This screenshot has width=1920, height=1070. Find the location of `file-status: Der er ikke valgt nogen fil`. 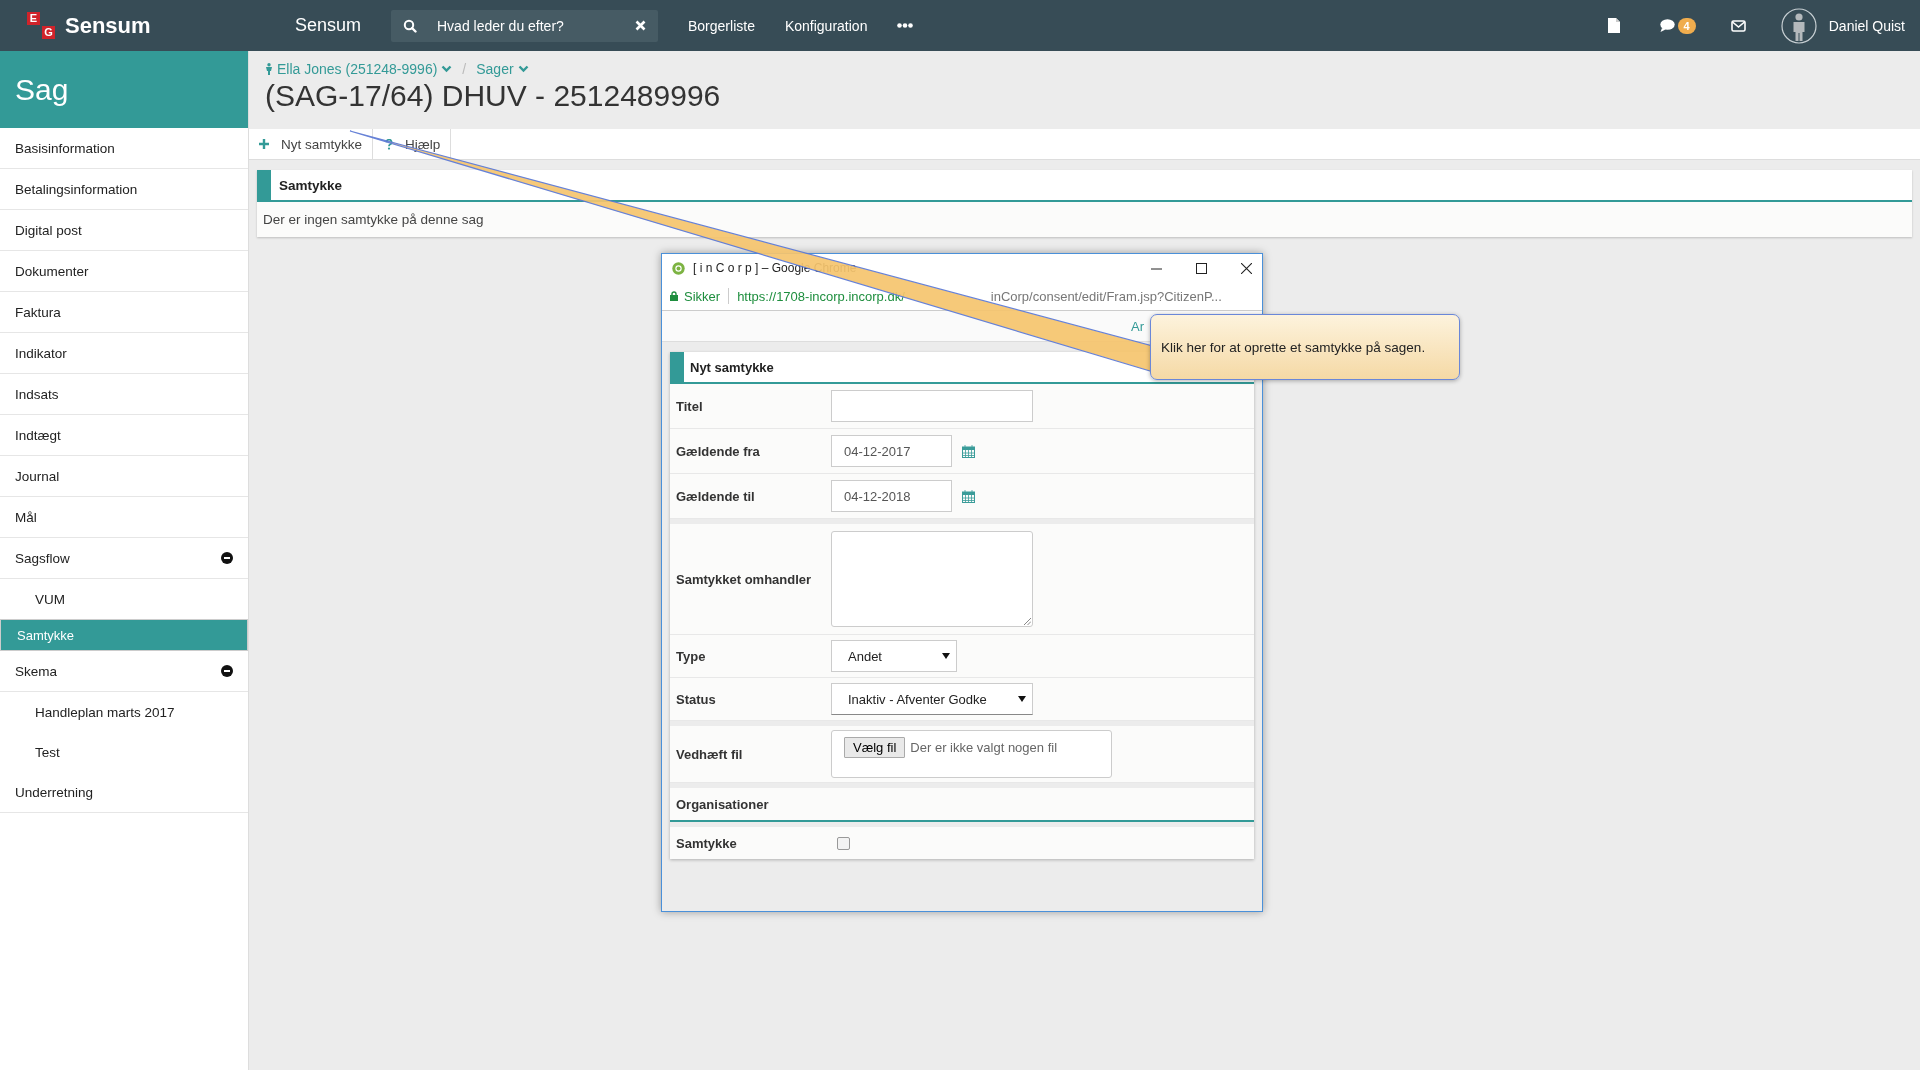

file-status: Der er ikke valgt nogen fil is located at coordinates (984, 748).